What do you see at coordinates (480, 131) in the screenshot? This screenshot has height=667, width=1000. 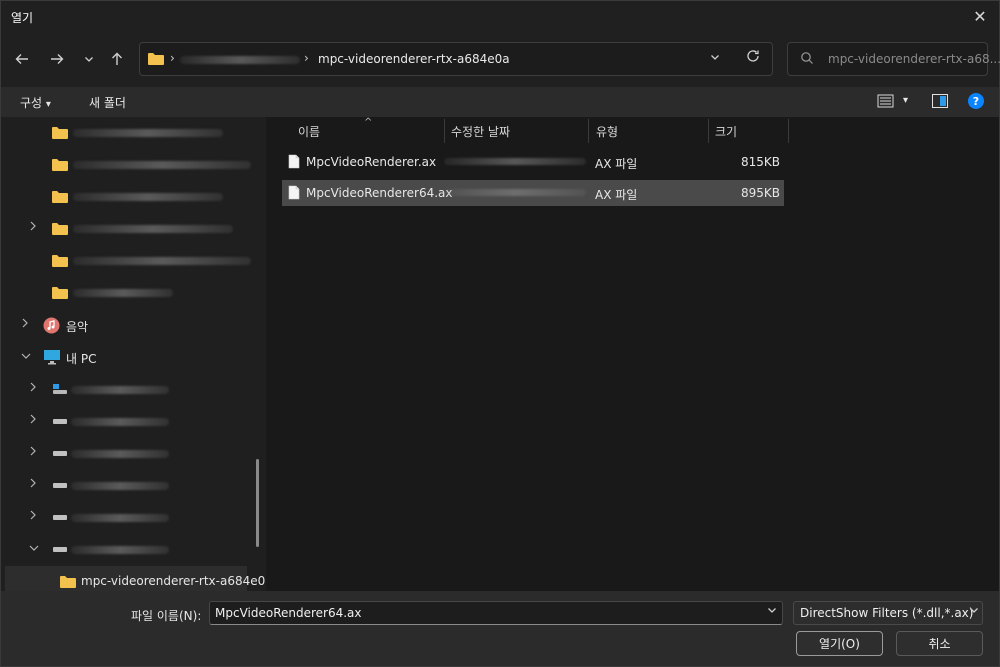 I see `column-header-date: 수정한 날짜` at bounding box center [480, 131].